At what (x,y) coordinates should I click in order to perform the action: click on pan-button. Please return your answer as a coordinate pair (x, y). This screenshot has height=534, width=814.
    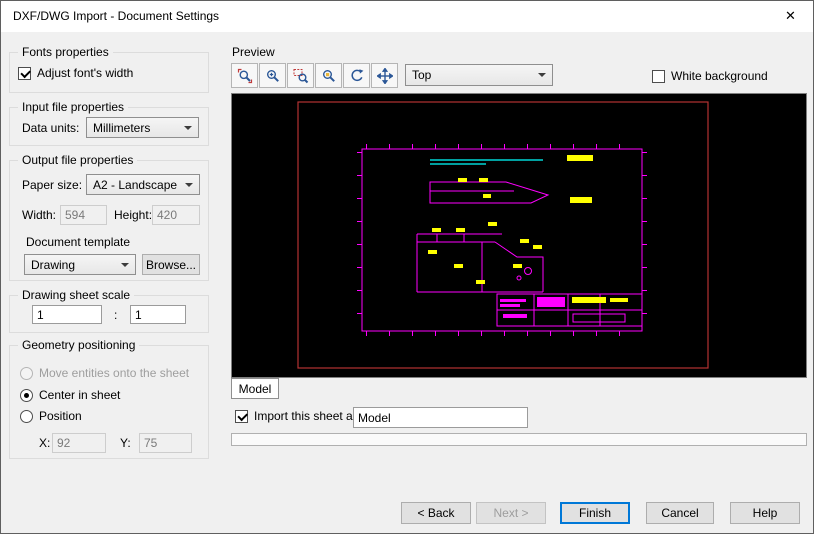
    Looking at the image, I should click on (384, 75).